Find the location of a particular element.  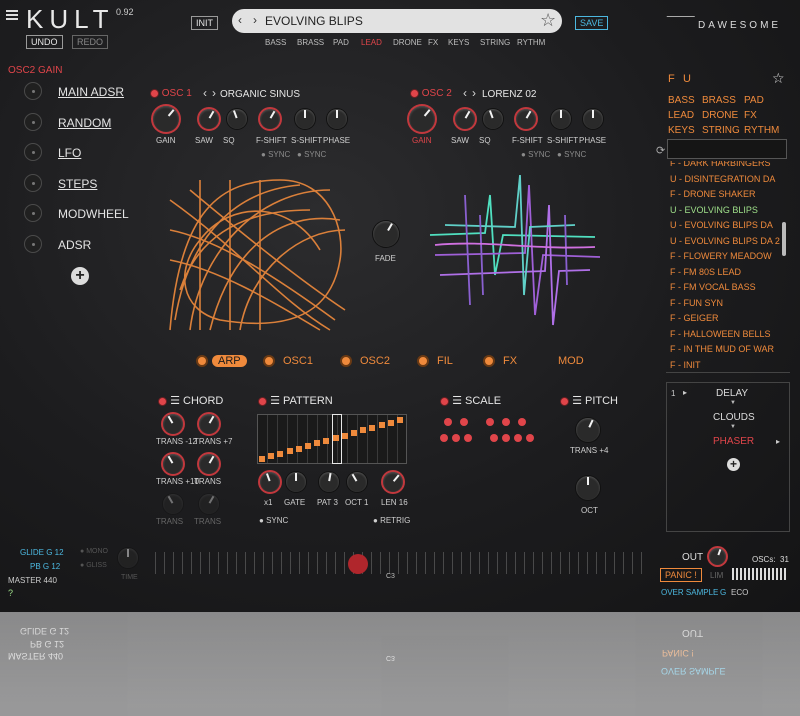

preset-item: F - FLOWERY MEADOW is located at coordinates (721, 256).